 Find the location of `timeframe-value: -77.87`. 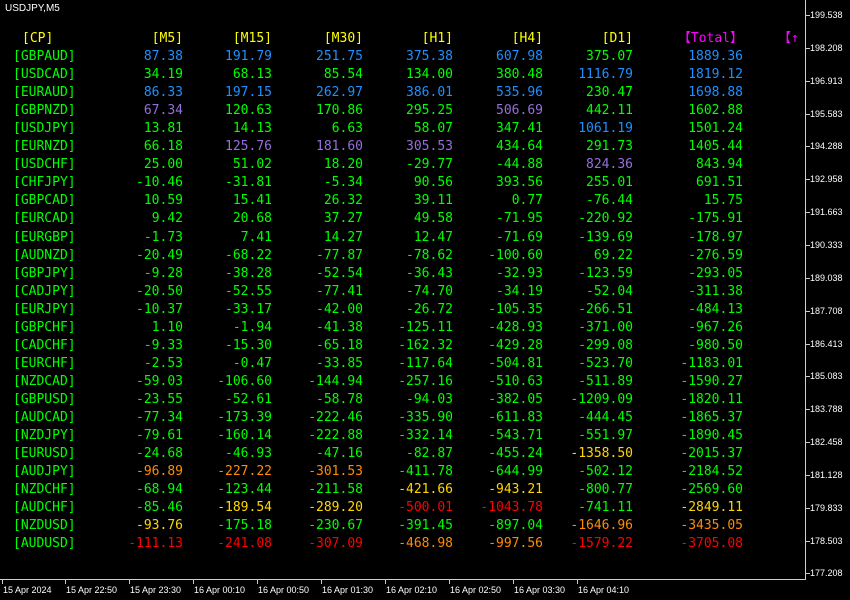

timeframe-value: -77.87 is located at coordinates (339, 255).